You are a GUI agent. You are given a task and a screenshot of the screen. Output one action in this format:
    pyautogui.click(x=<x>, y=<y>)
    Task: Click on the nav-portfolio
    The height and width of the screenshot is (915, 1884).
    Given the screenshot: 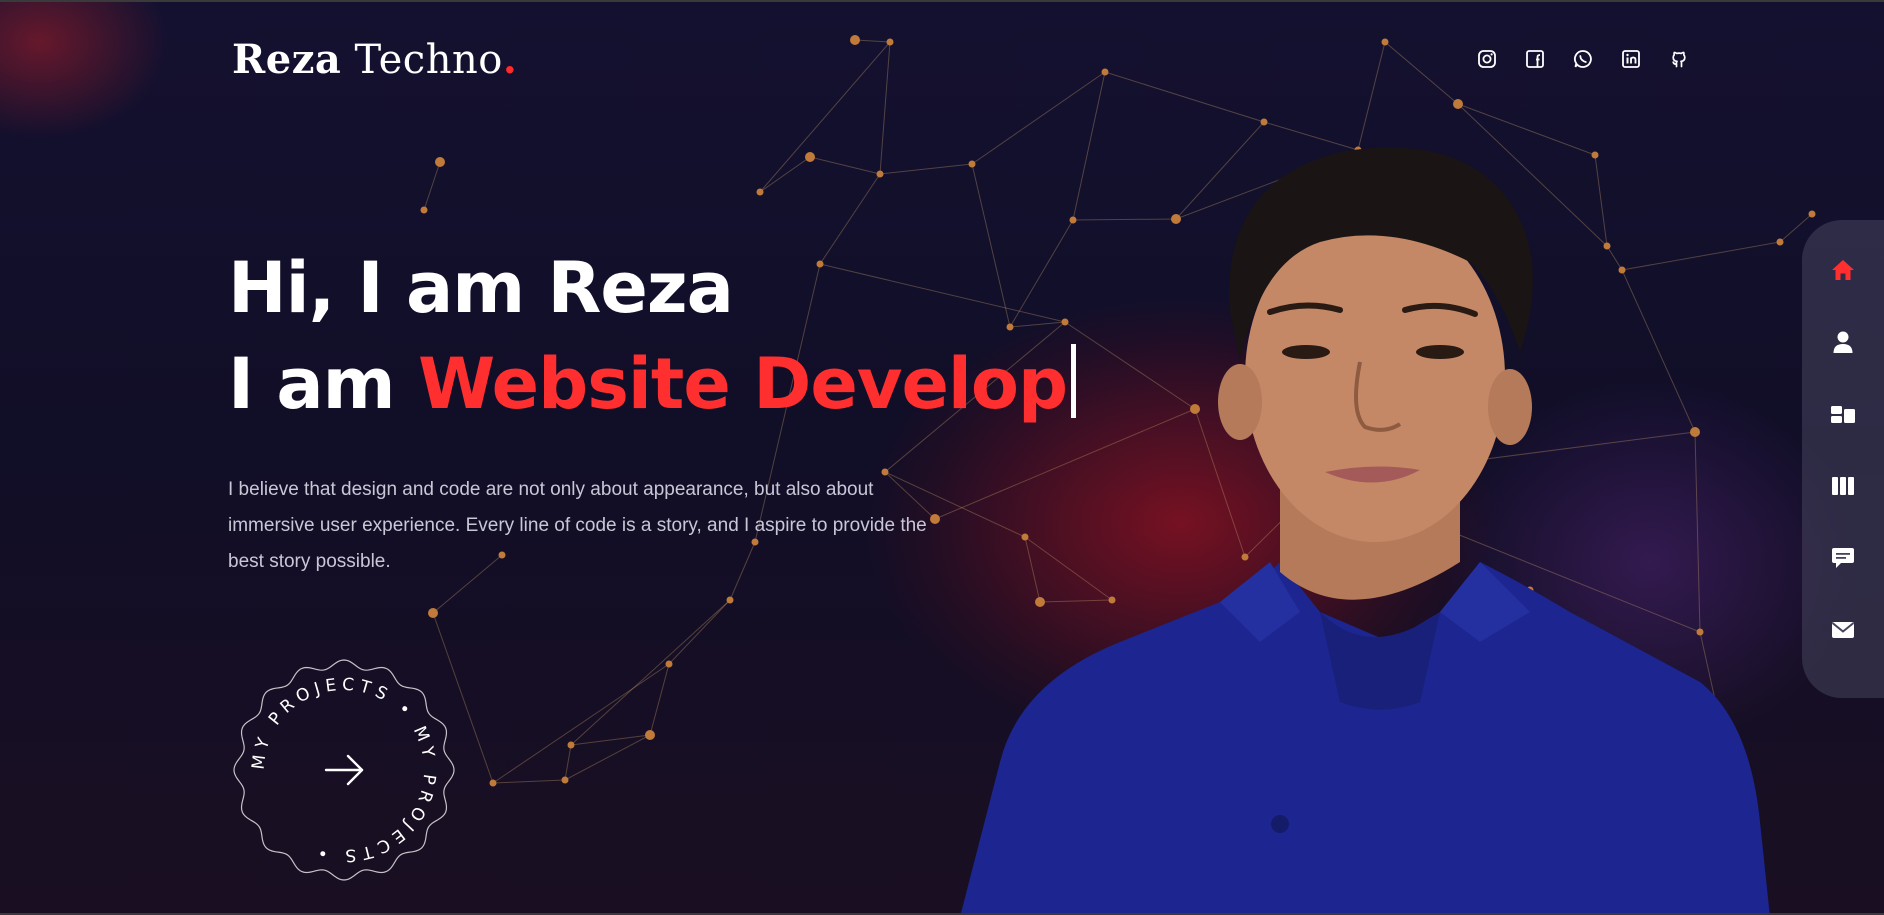 What is the action you would take?
    pyautogui.click(x=1843, y=486)
    